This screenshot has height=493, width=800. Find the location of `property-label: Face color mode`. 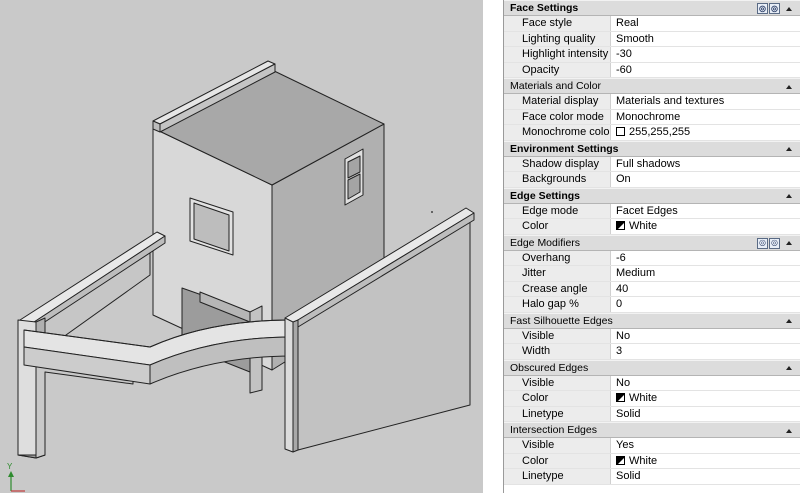

property-label: Face color mode is located at coordinates (563, 116).